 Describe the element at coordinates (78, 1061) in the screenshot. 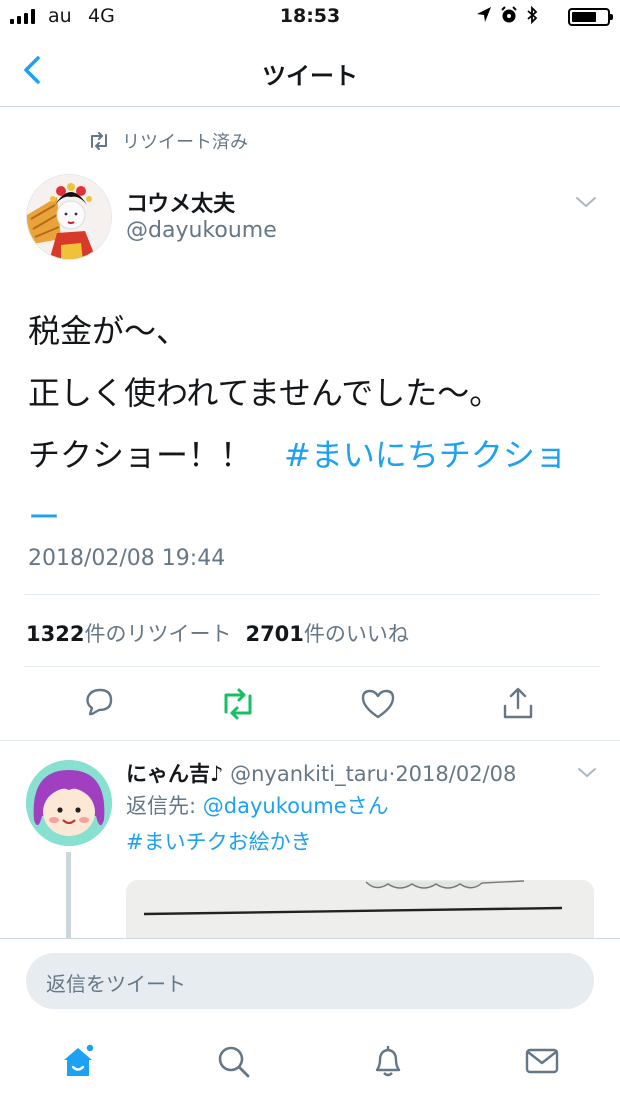

I see `home-icon` at that location.